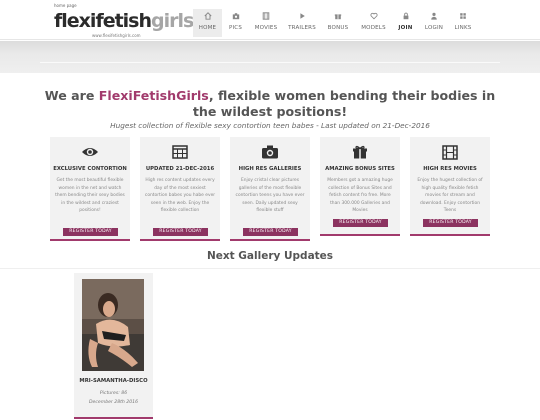  What do you see at coordinates (266, 28) in the screenshot?
I see `nav-label: MOVIES` at bounding box center [266, 28].